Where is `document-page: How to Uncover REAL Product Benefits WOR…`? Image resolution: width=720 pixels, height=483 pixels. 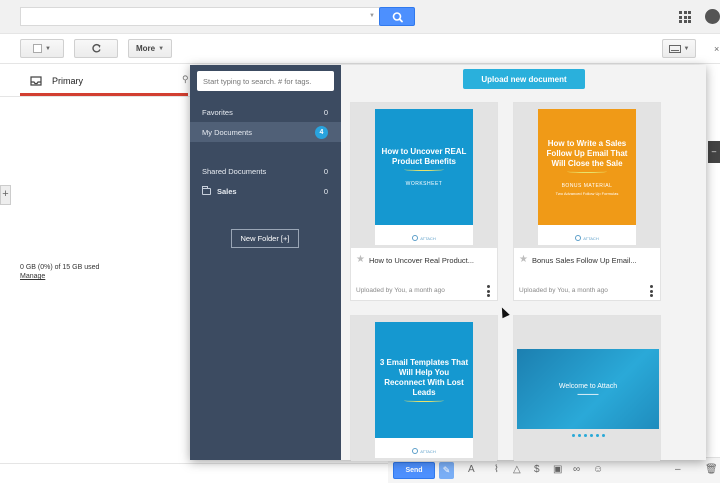 document-page: How to Uncover REAL Product Benefits WOR… is located at coordinates (424, 177).